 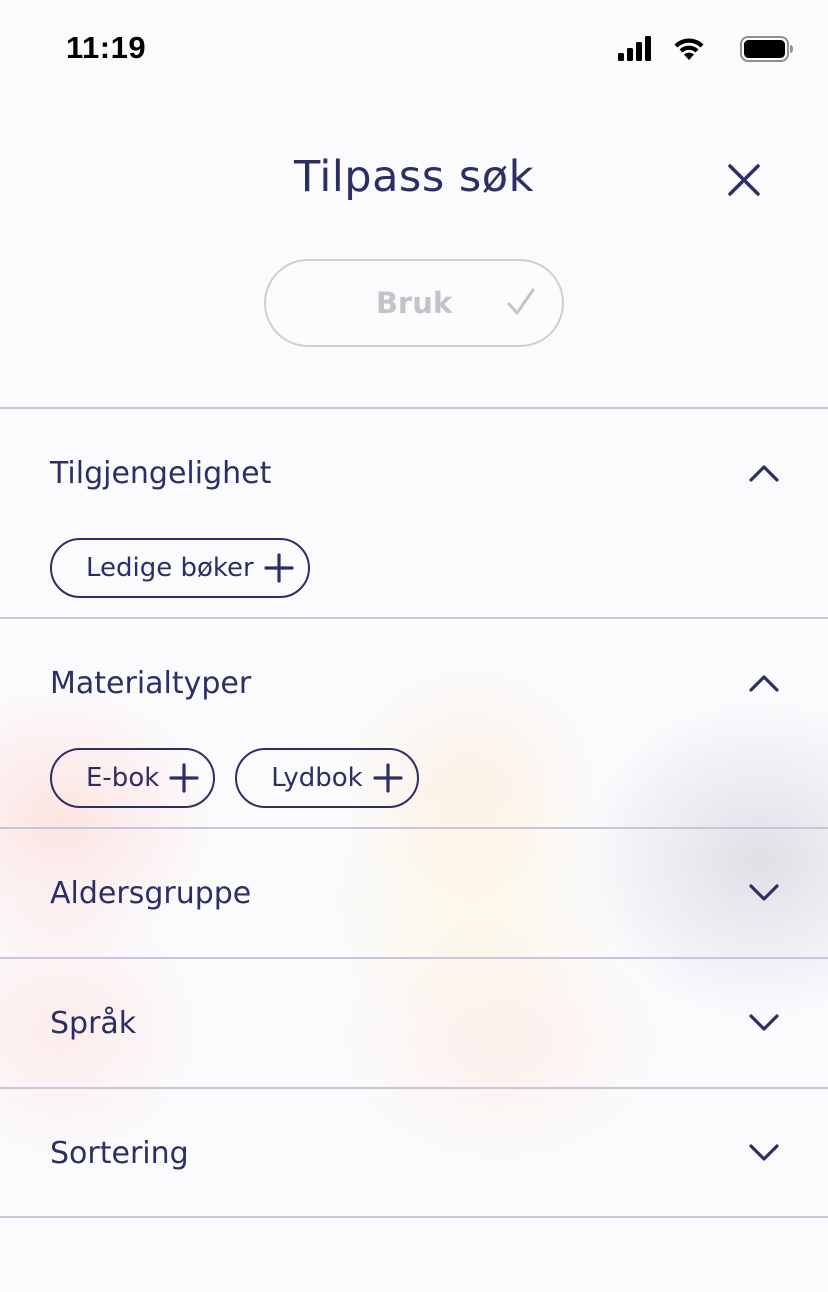 What do you see at coordinates (151, 683) in the screenshot?
I see `section-title: Materialtyper` at bounding box center [151, 683].